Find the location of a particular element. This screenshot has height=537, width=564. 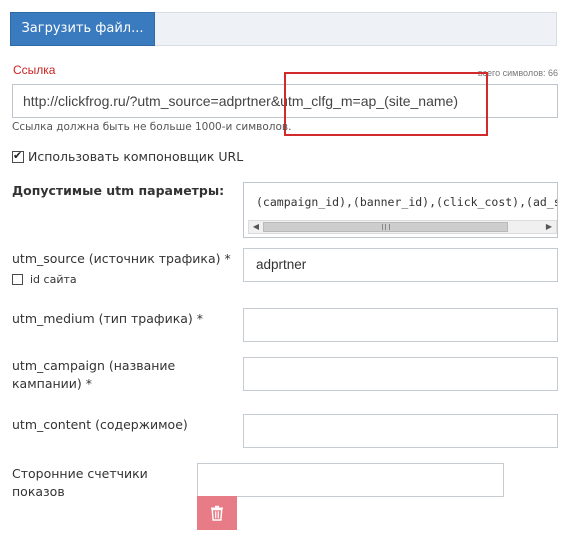

utm-campaign-label: utm_campaign (название кампании) * is located at coordinates (94, 374).